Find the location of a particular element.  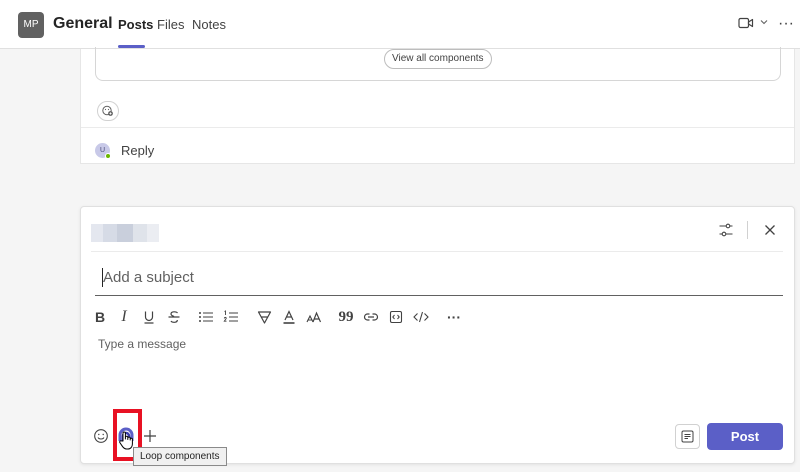

numbered-list-icon is located at coordinates (230, 316).